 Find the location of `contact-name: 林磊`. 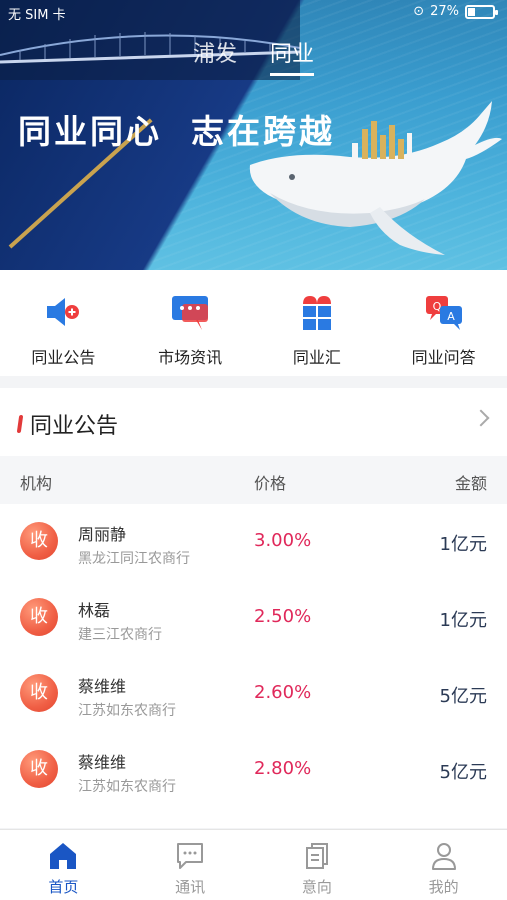

contact-name: 林磊 is located at coordinates (94, 610).